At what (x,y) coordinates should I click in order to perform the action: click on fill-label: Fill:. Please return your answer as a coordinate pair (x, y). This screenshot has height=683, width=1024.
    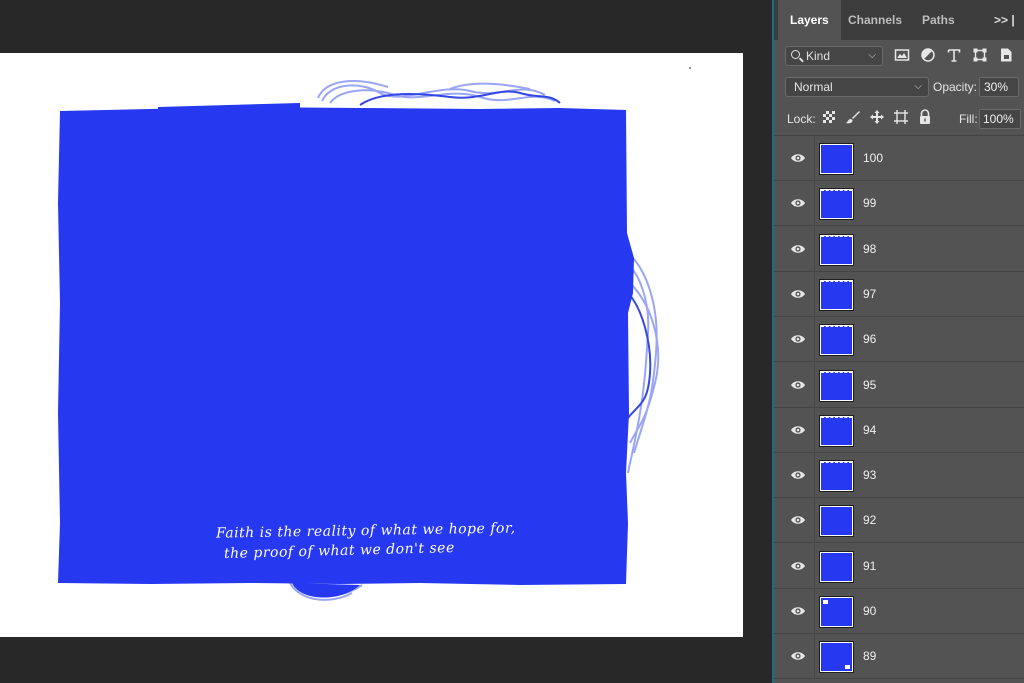
    Looking at the image, I should click on (968, 119).